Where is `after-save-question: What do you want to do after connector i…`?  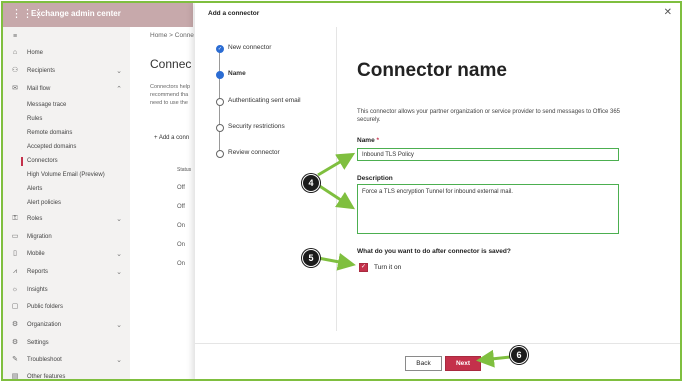
after-save-question: What do you want to do after connector i… is located at coordinates (434, 251).